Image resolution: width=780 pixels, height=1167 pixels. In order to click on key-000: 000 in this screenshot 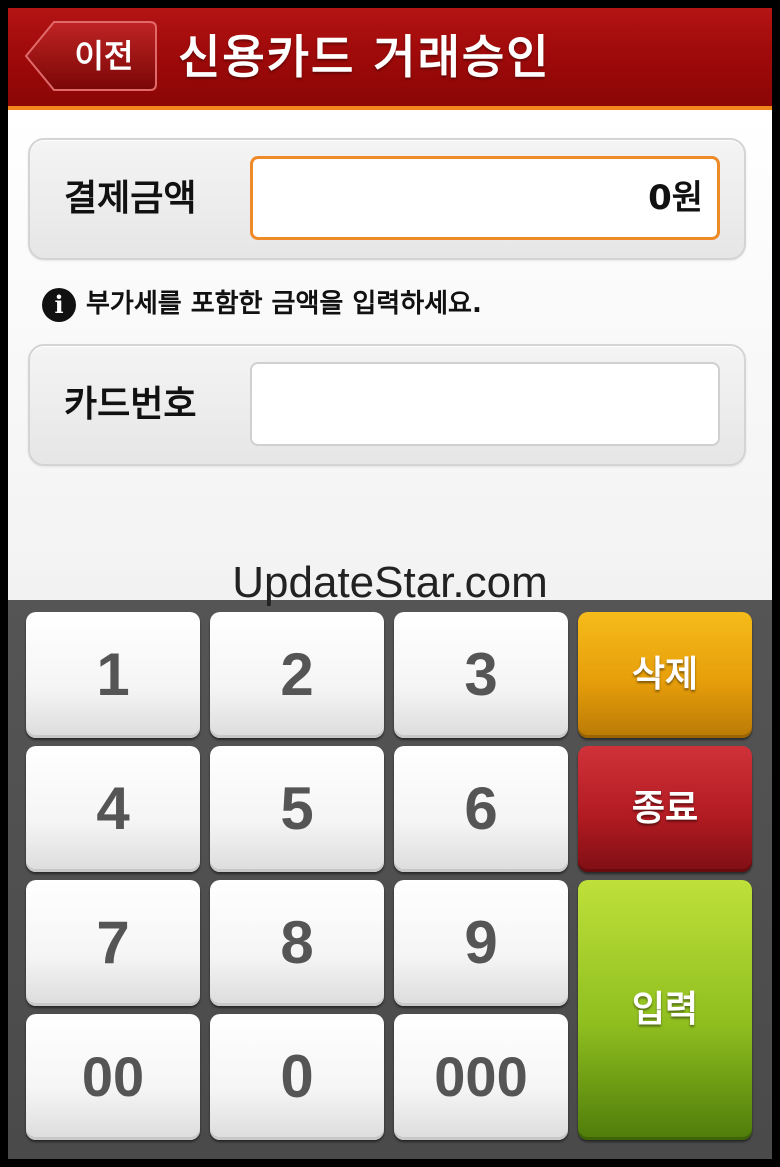, I will do `click(481, 1077)`.